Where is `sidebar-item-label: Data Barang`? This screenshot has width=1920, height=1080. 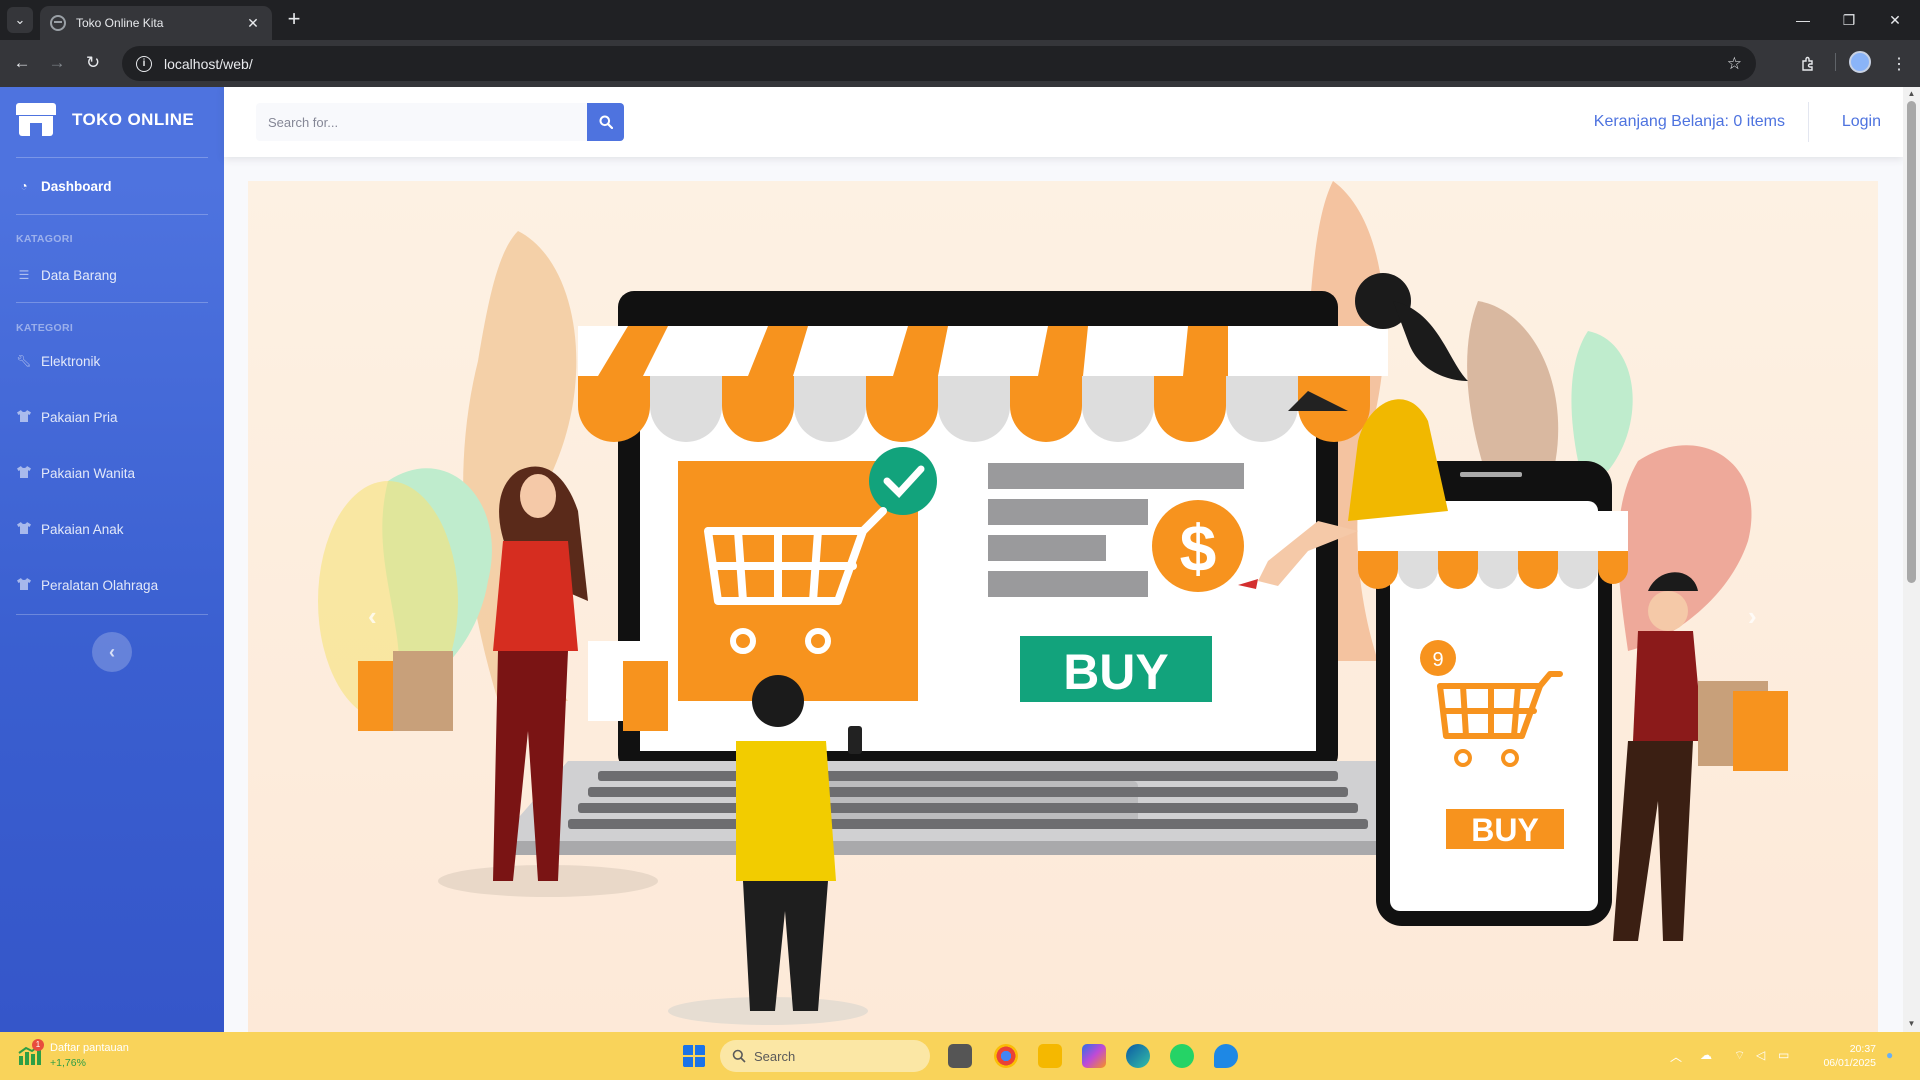
sidebar-item-label: Data Barang is located at coordinates (79, 275).